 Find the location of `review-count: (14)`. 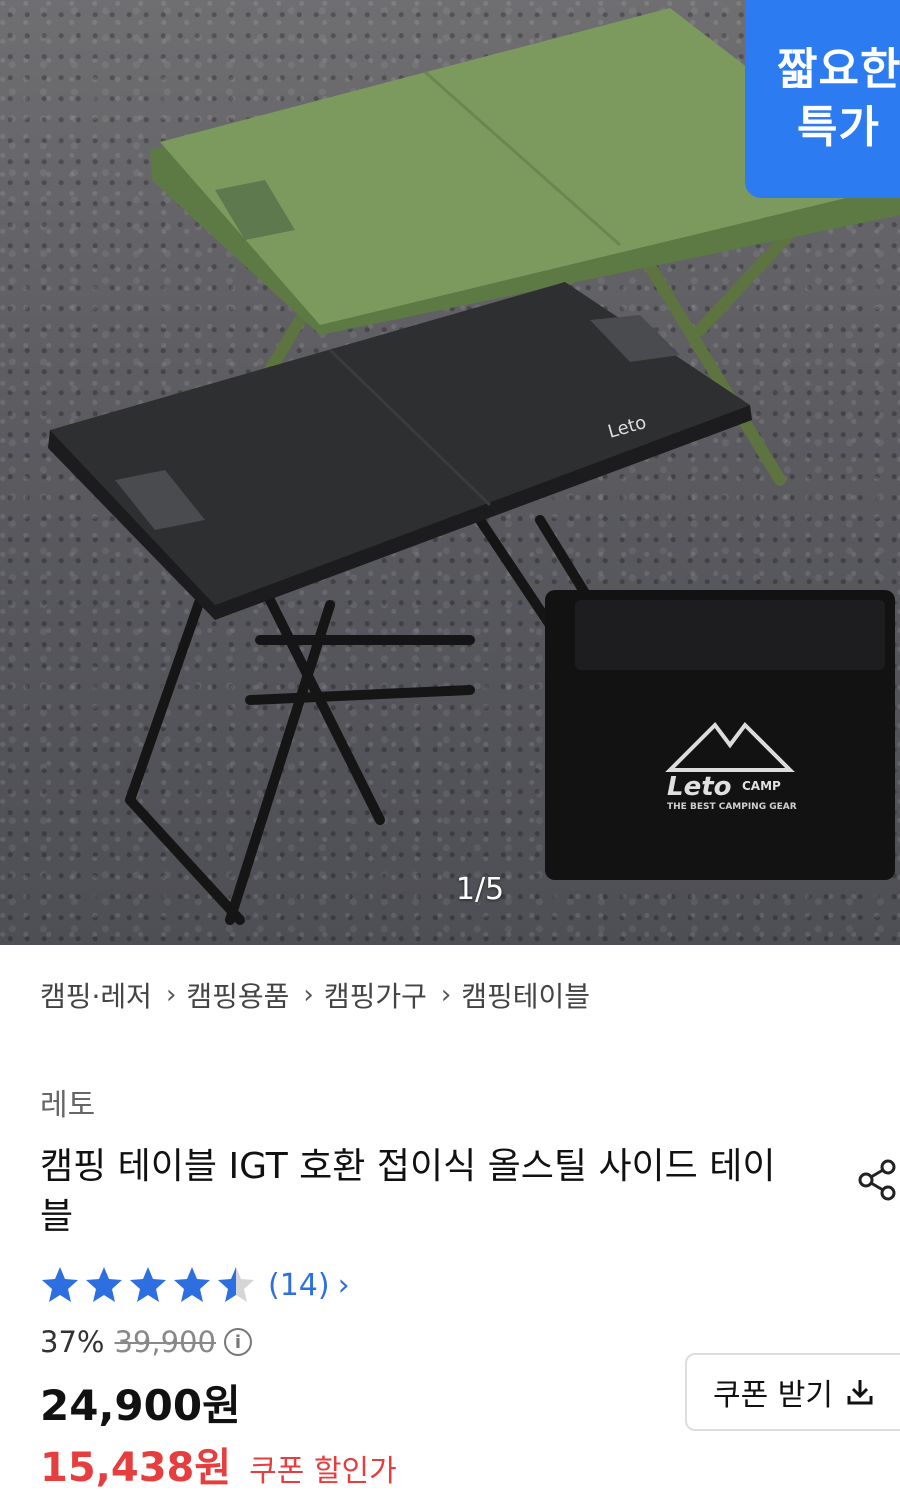

review-count: (14) is located at coordinates (299, 1285).